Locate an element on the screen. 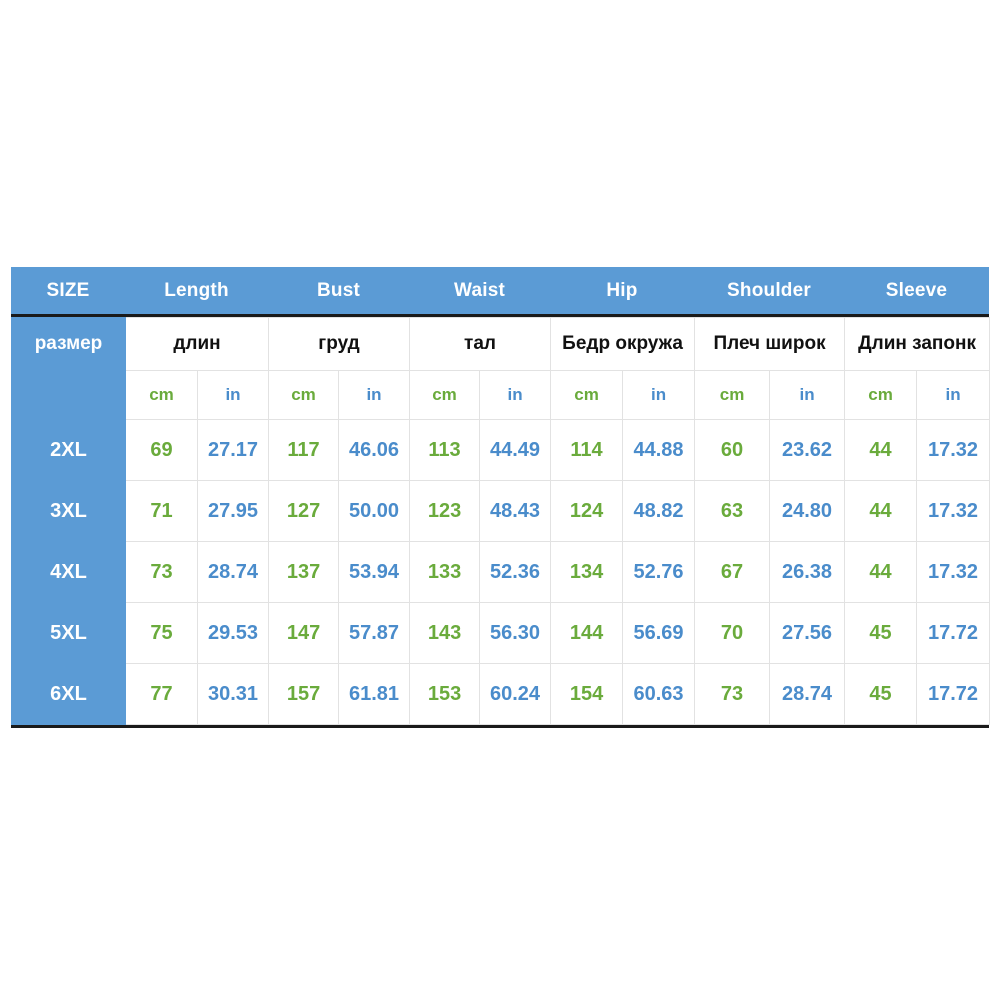  unit-bust-in: in is located at coordinates (374, 395).